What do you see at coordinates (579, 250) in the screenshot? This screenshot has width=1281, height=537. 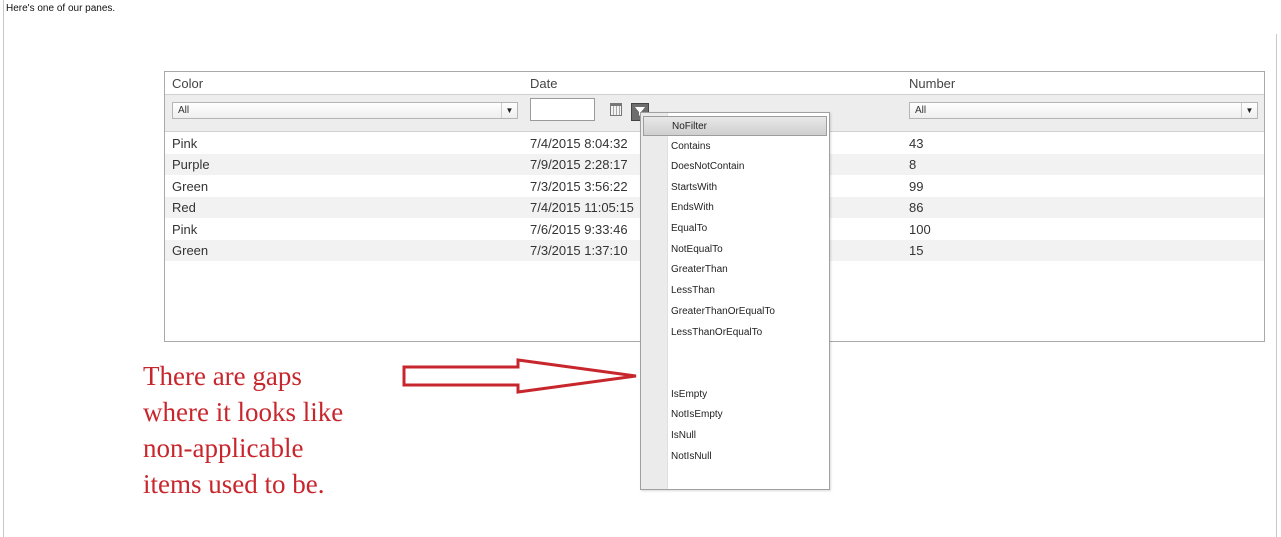 I see `cell-date: 7/3/2015 1:37:10` at bounding box center [579, 250].